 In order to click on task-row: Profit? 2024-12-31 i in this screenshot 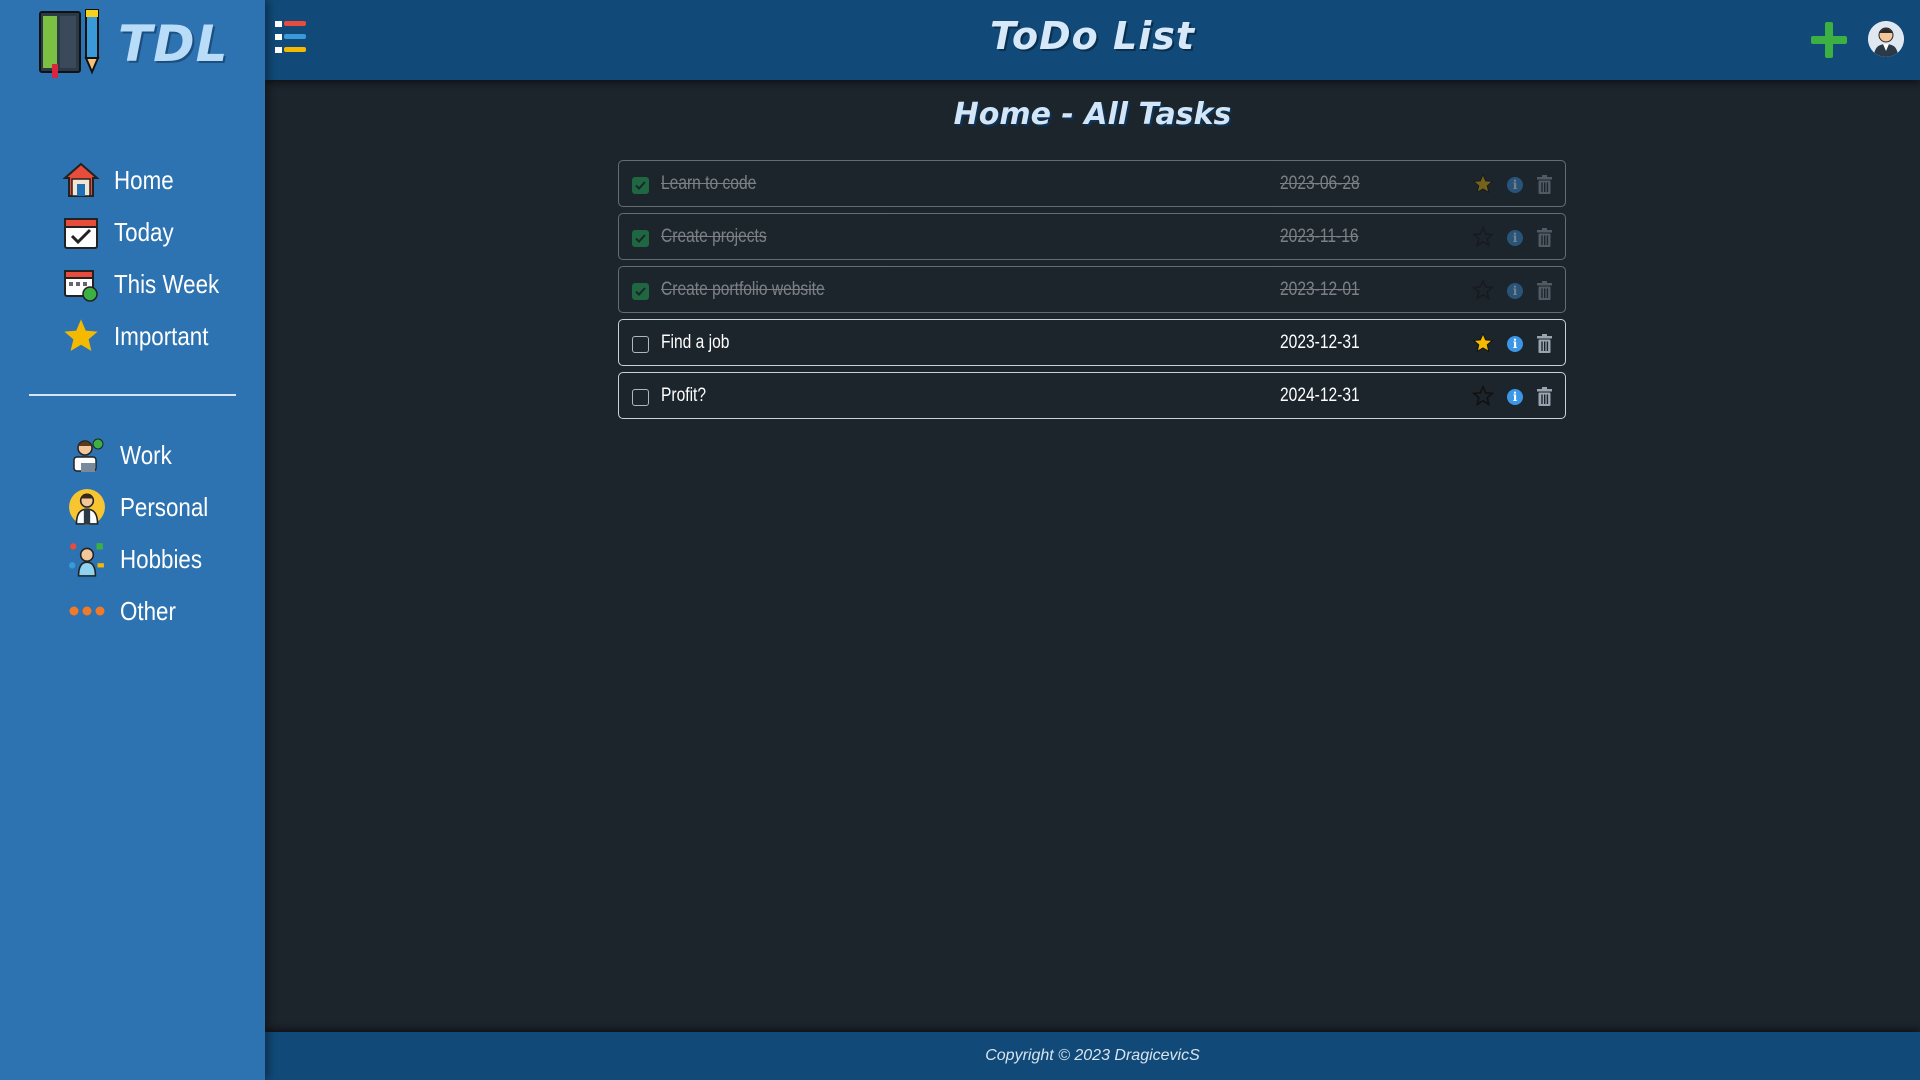, I will do `click(1092, 395)`.